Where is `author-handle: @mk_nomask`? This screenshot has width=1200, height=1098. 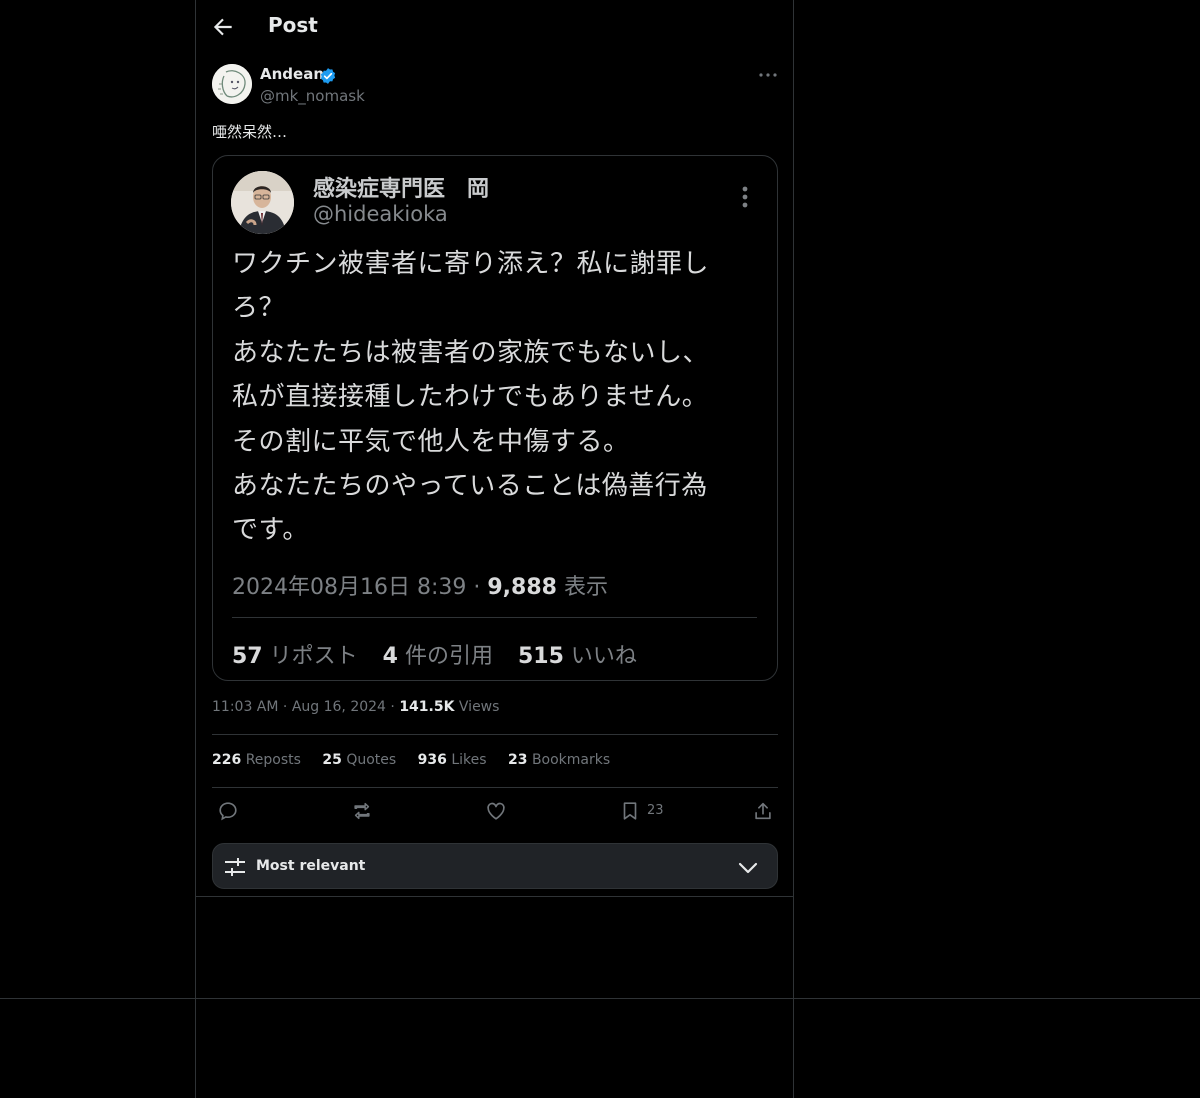
author-handle: @mk_nomask is located at coordinates (312, 96).